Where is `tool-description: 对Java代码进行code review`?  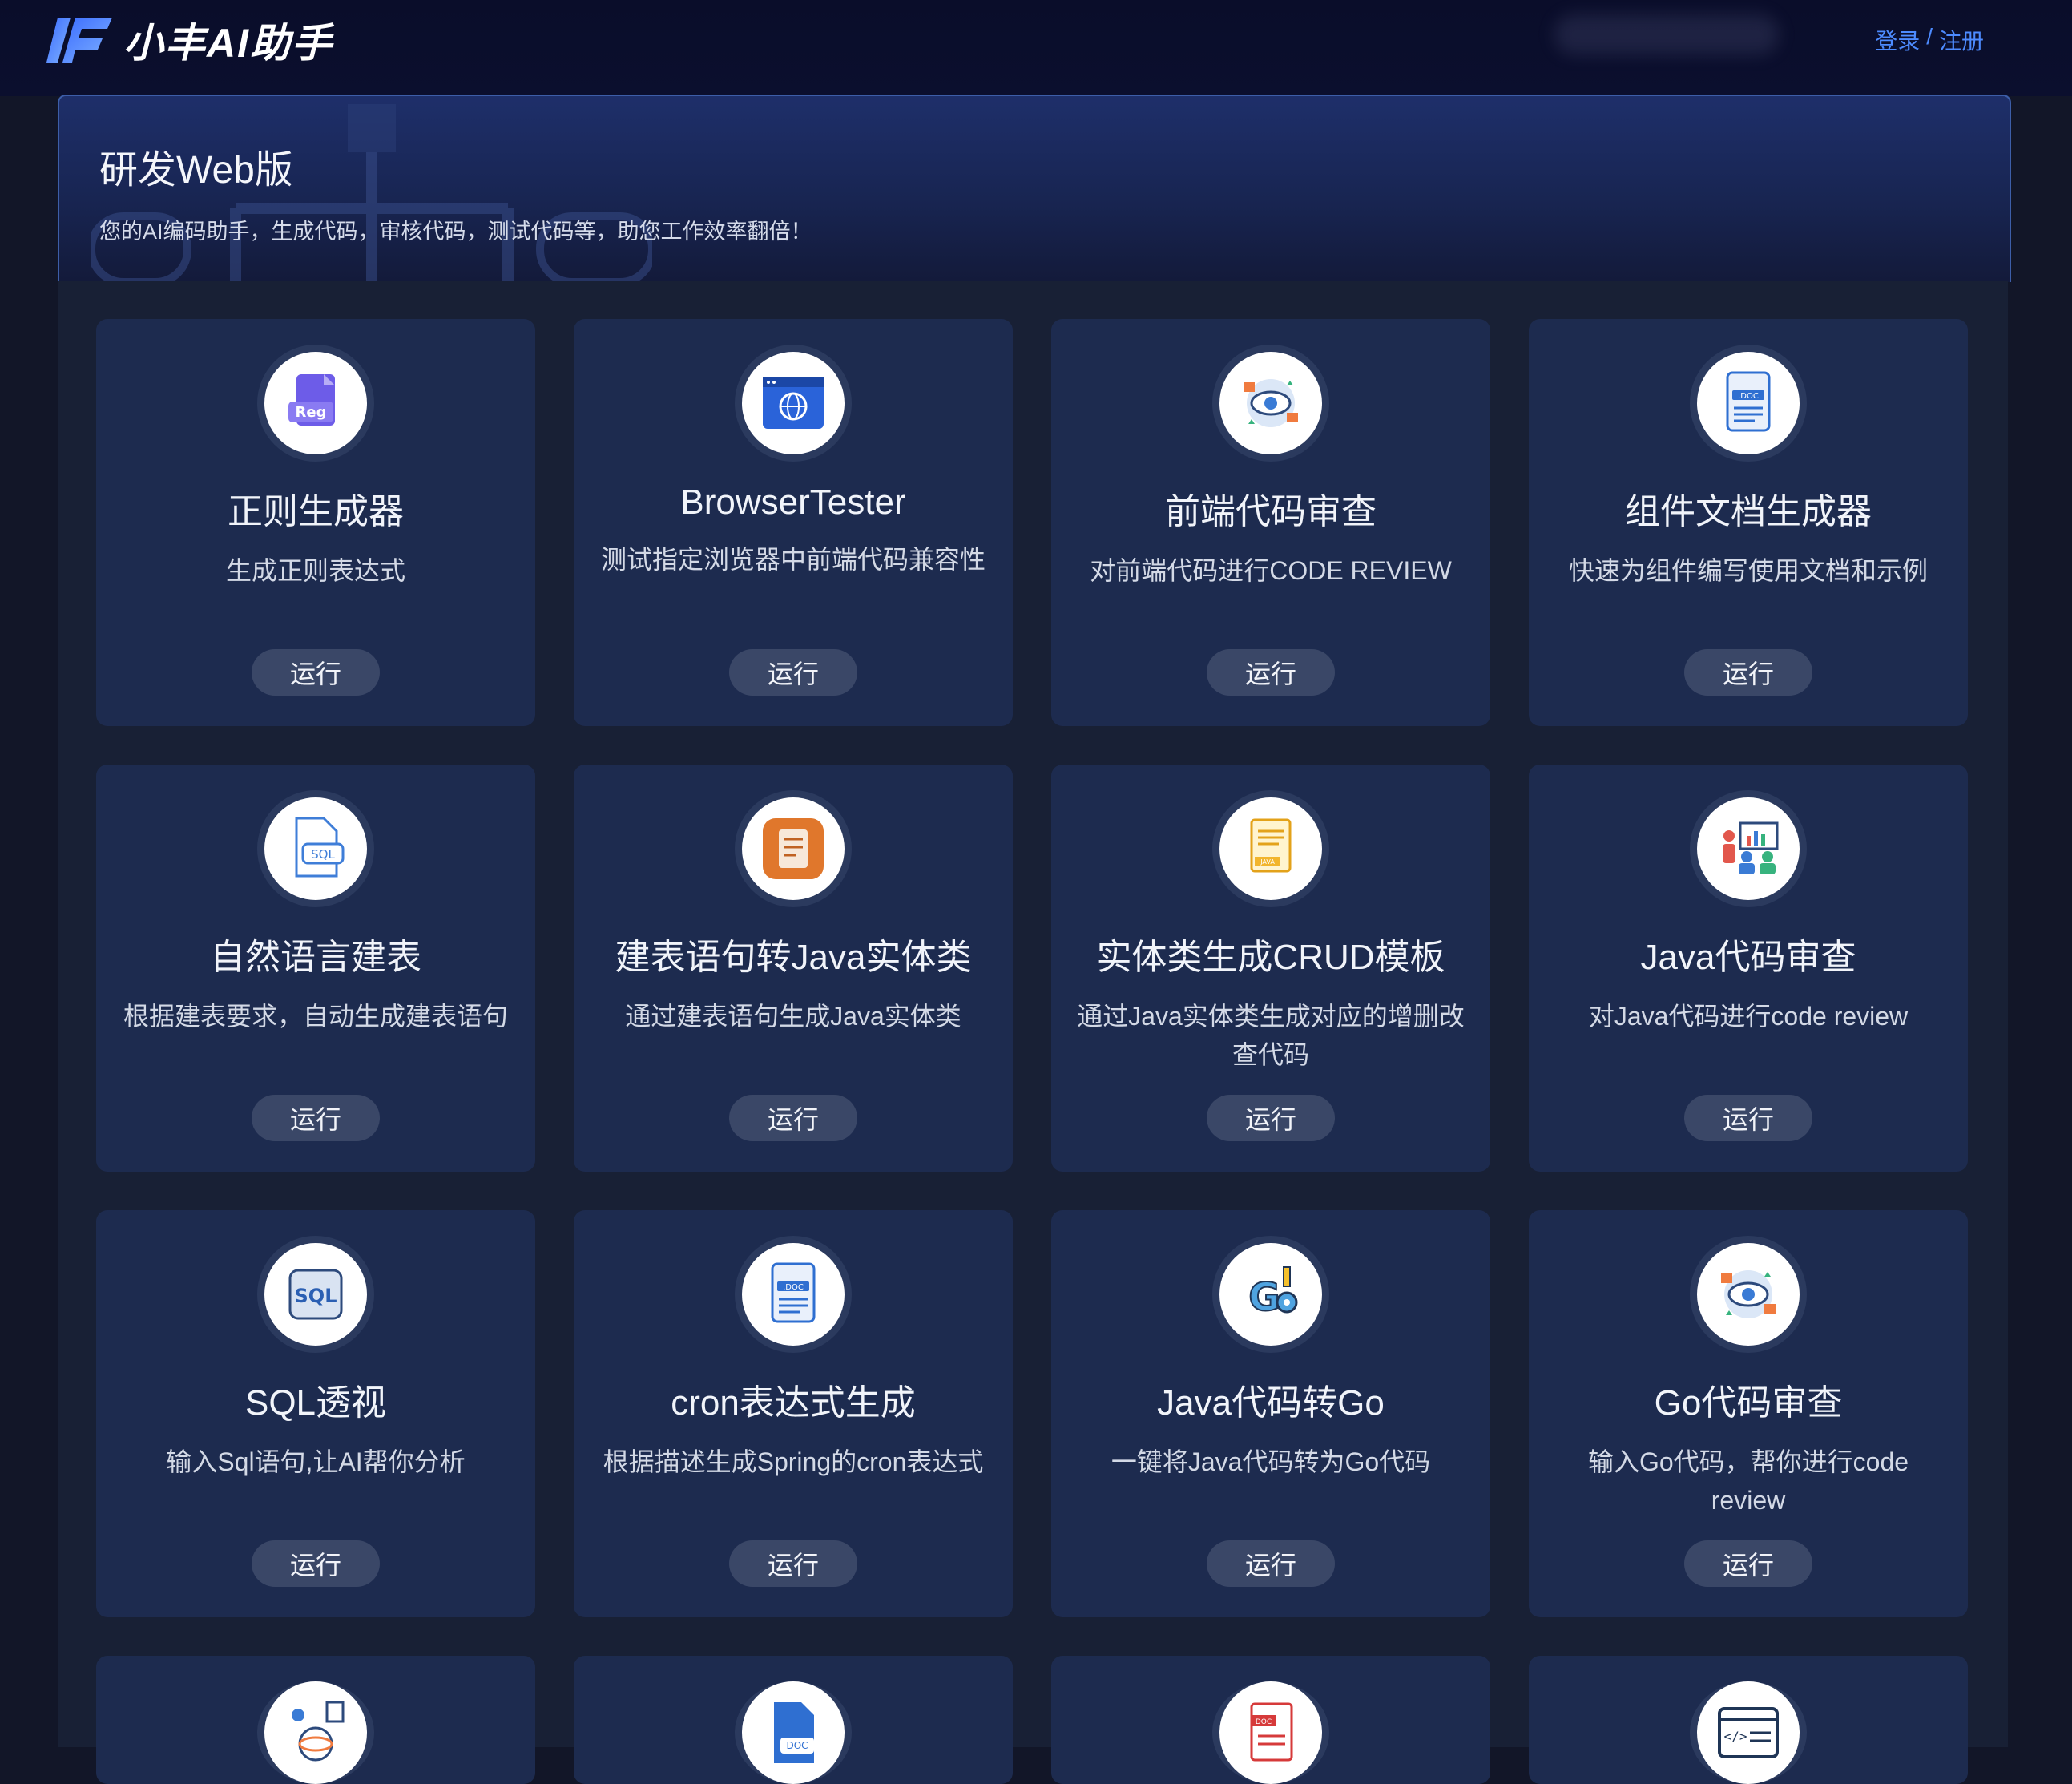 tool-description: 对Java代码进行code review is located at coordinates (1748, 1017).